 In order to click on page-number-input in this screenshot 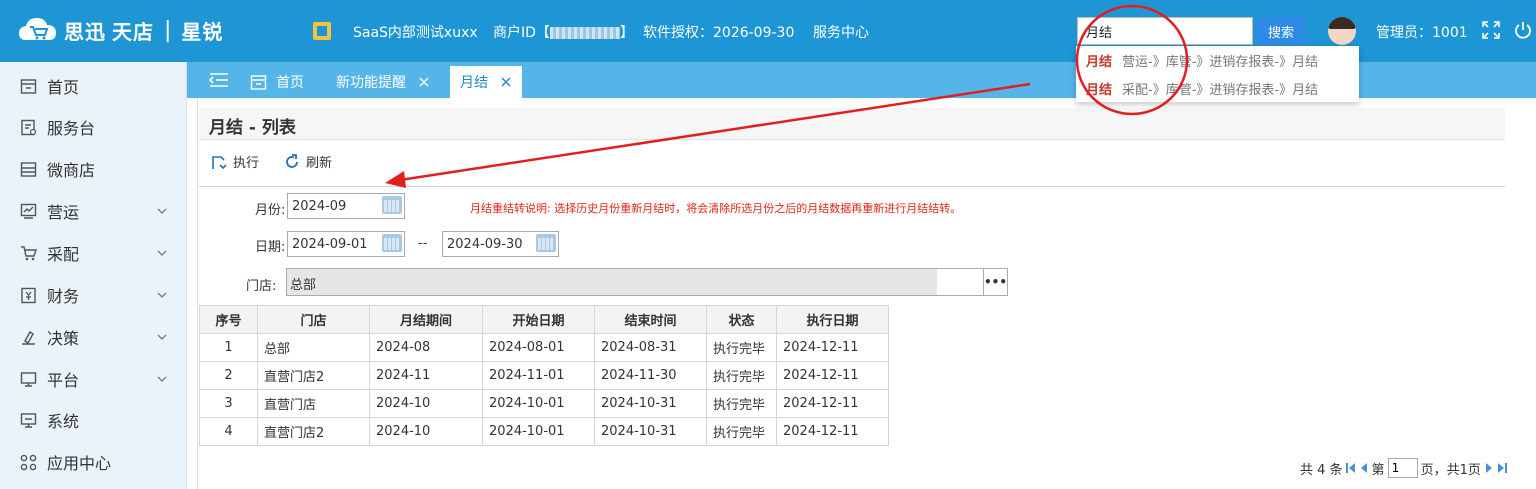, I will do `click(1402, 468)`.